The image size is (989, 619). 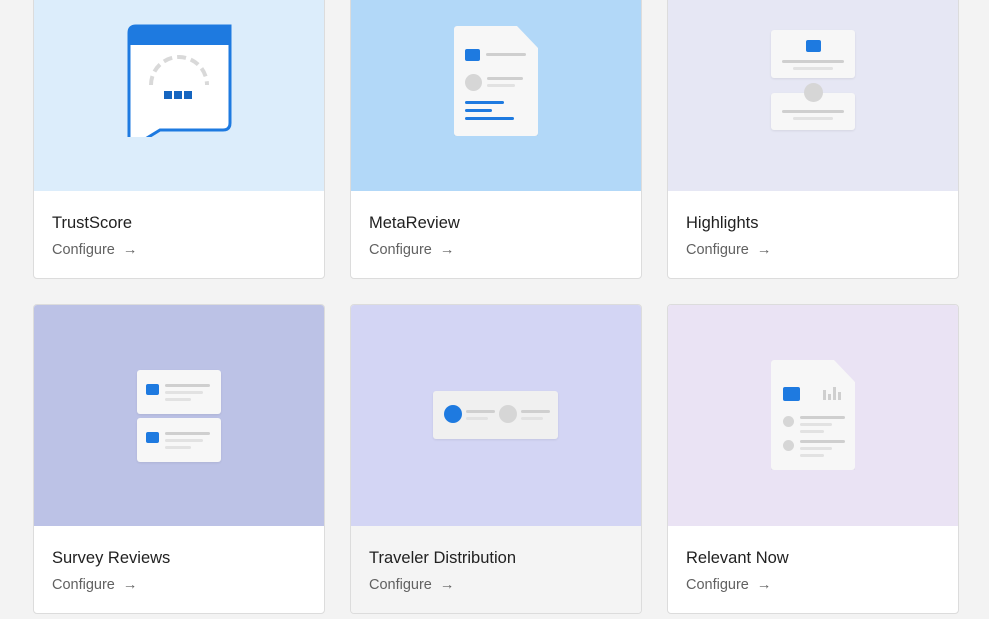 I want to click on distribution-icon, so click(x=495, y=415).